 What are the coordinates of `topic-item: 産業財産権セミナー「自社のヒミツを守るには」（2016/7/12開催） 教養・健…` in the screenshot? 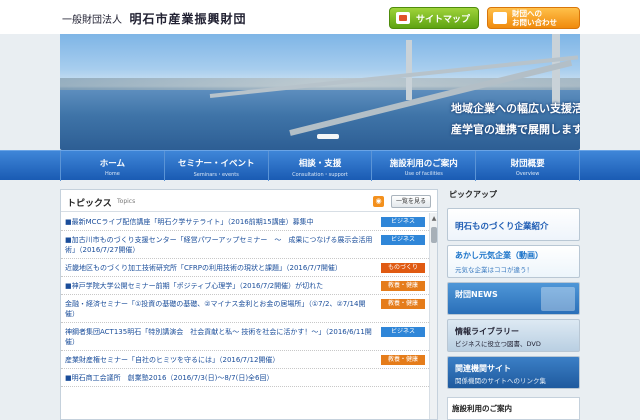 It's located at (245, 360).